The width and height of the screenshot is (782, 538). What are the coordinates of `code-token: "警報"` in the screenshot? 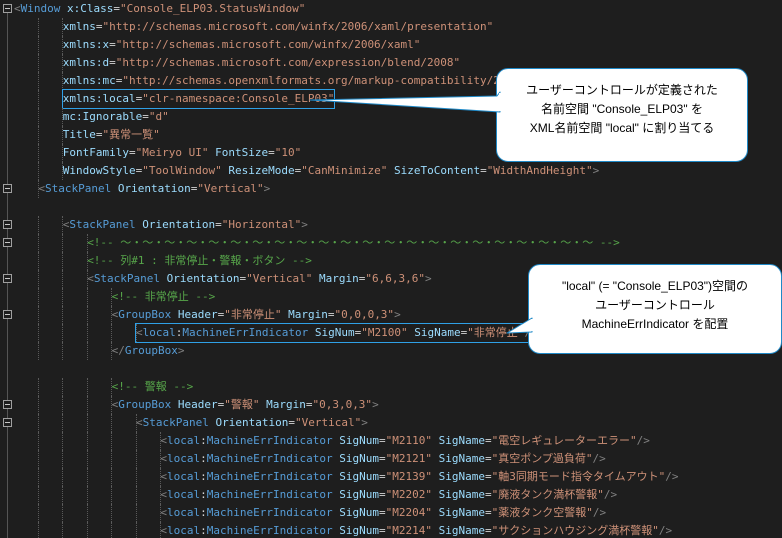 It's located at (242, 404).